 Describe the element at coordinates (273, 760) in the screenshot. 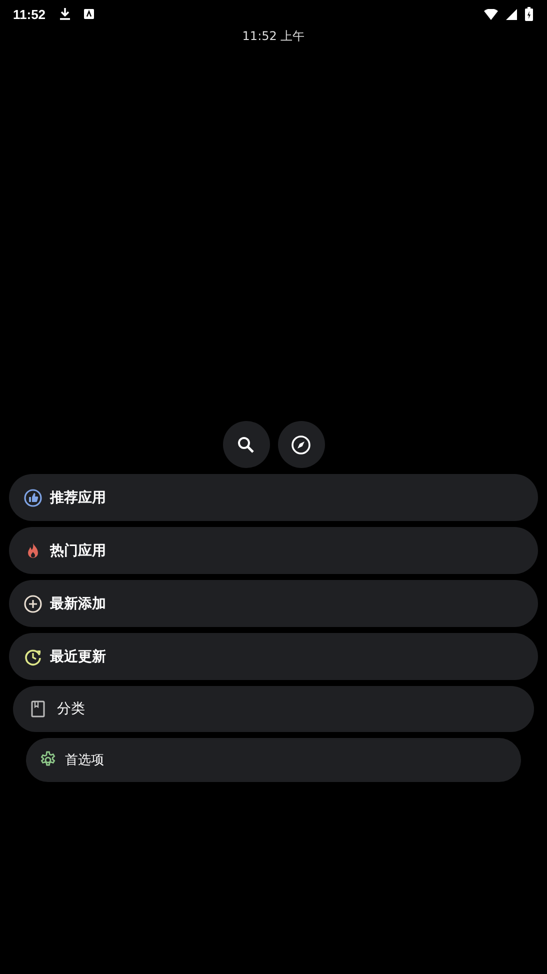

I see `menu-item: 首选项` at that location.